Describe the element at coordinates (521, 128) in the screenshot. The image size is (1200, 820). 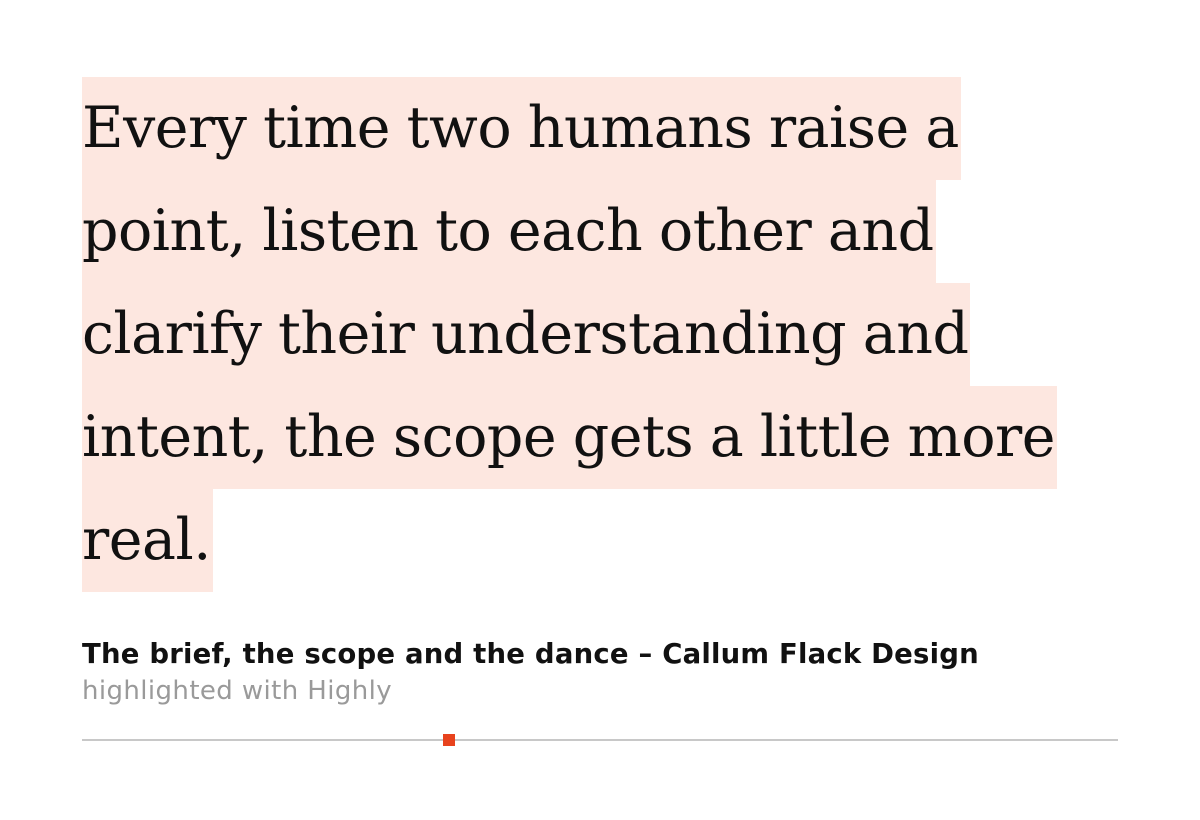
I see `quote-line: Every time two humans raise a` at that location.